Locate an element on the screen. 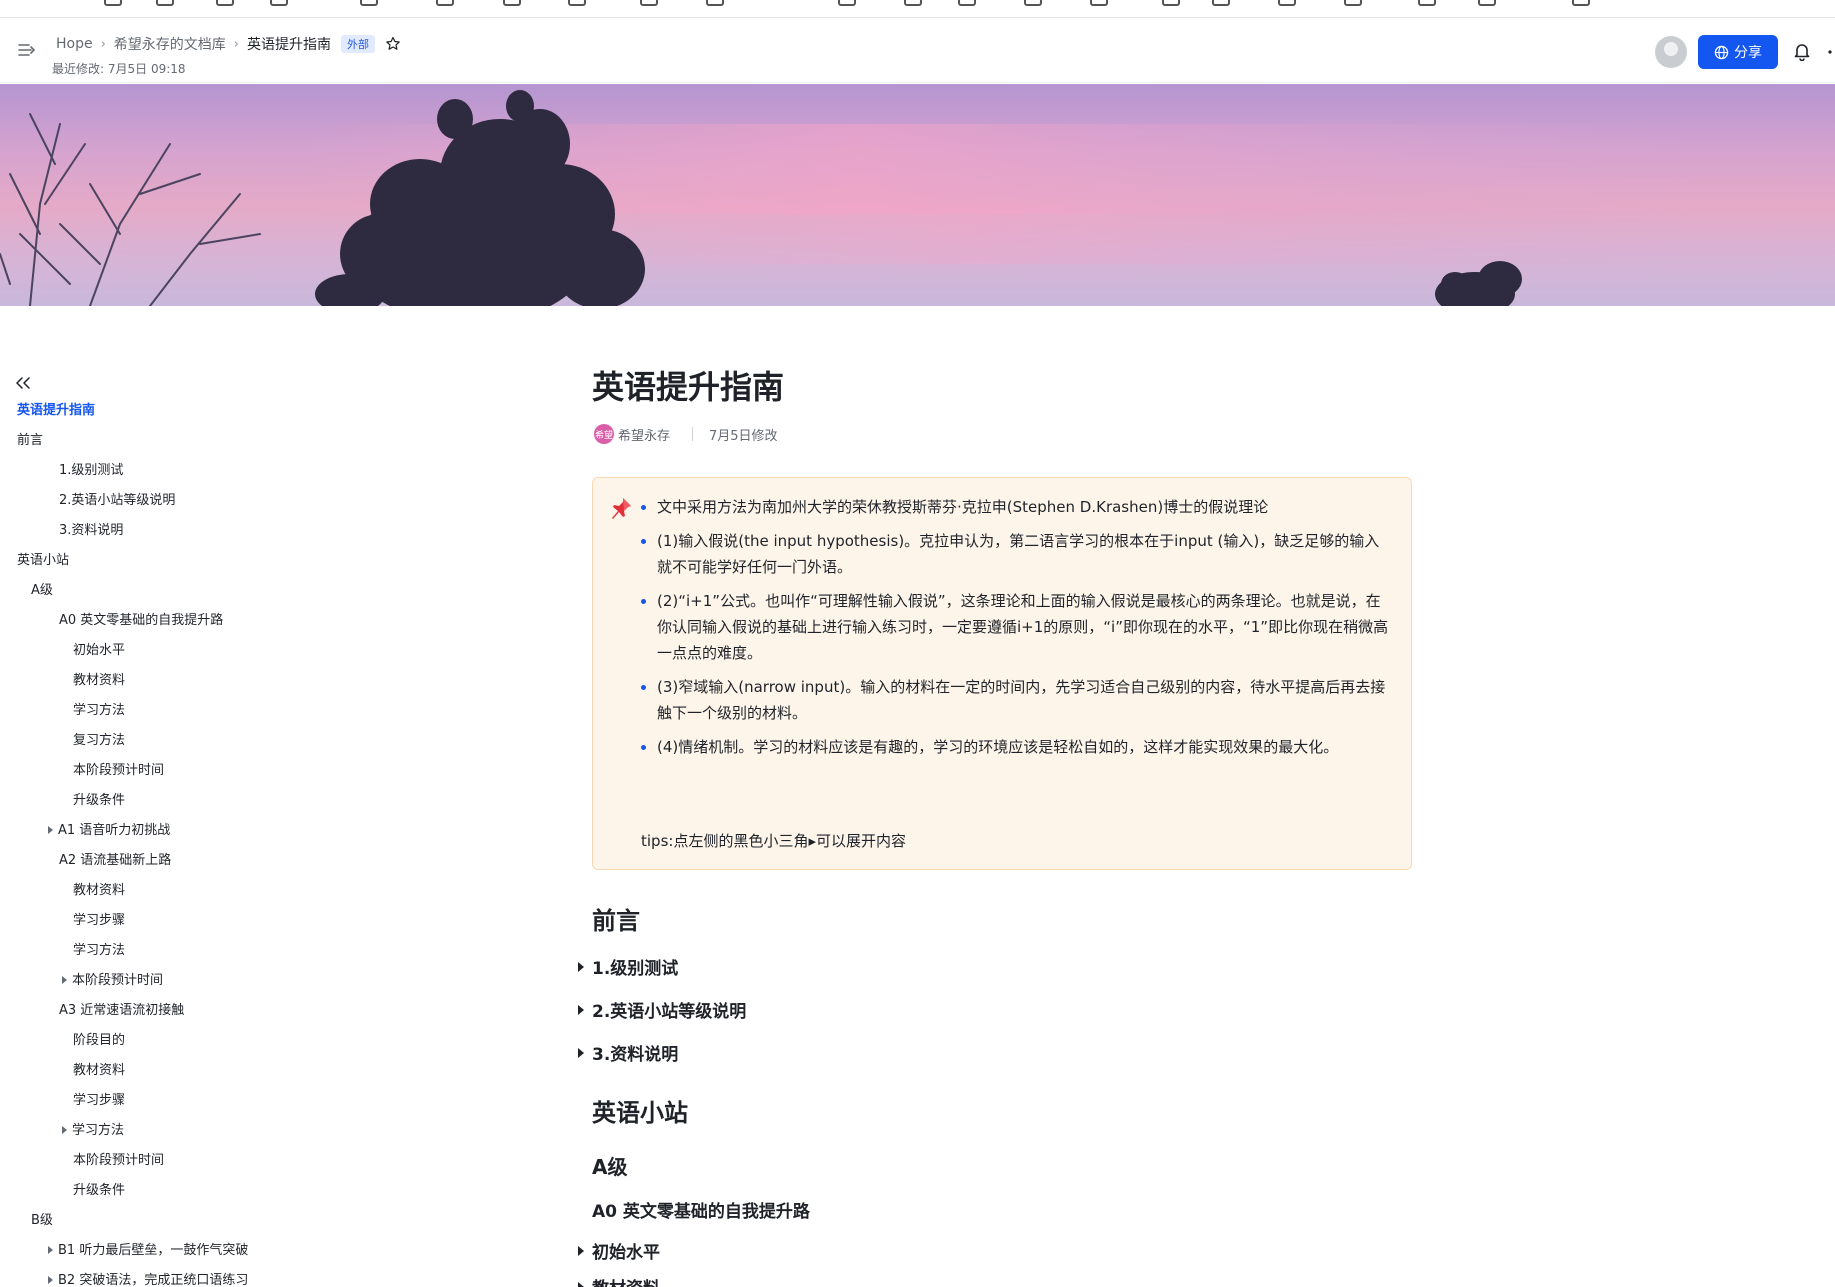 This screenshot has width=1835, height=1287. toggle-heading-label: 3.资料说明 is located at coordinates (635, 1055).